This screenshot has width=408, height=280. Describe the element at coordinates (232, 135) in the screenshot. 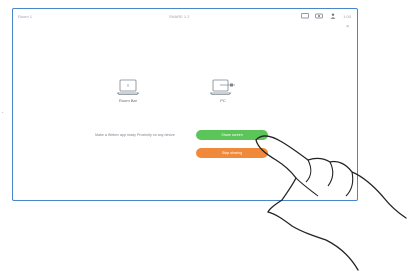

I see `share-screen-button: Share screen` at that location.